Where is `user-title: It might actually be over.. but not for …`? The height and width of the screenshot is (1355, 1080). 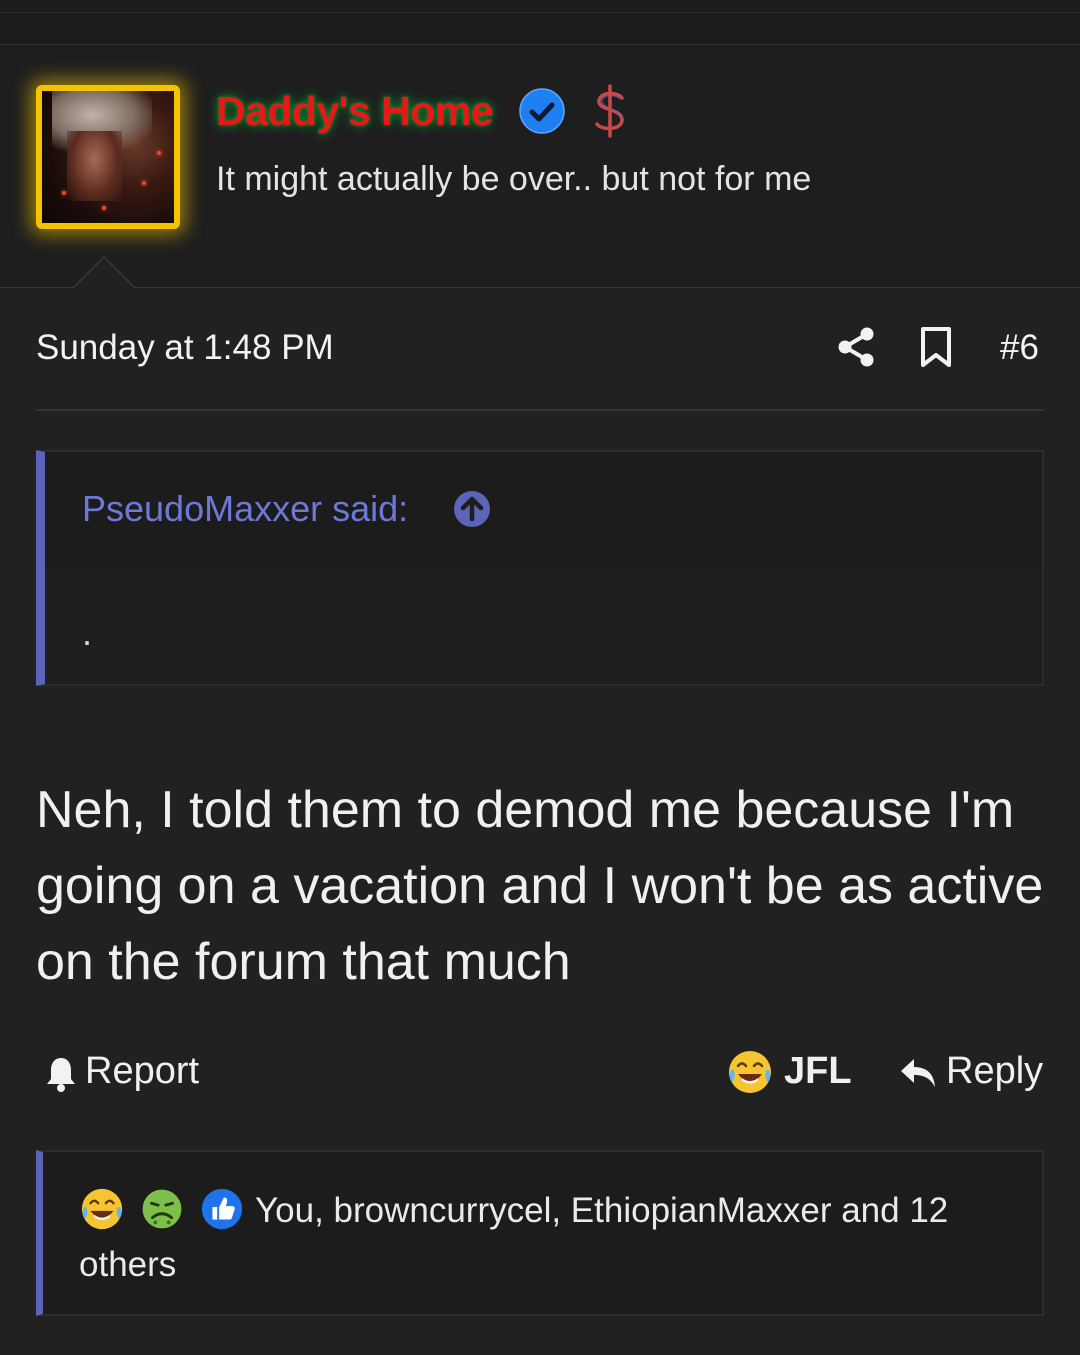
user-title: It might actually be over.. but not for … is located at coordinates (514, 179).